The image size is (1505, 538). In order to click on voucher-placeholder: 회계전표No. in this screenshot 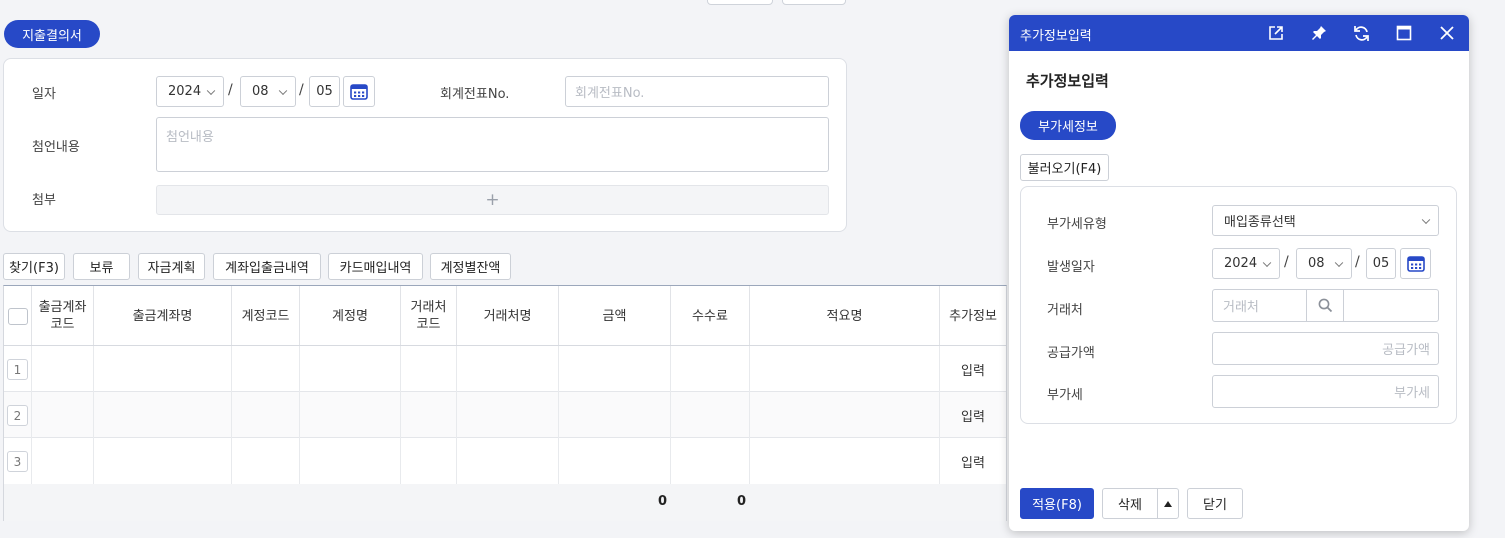, I will do `click(610, 93)`.